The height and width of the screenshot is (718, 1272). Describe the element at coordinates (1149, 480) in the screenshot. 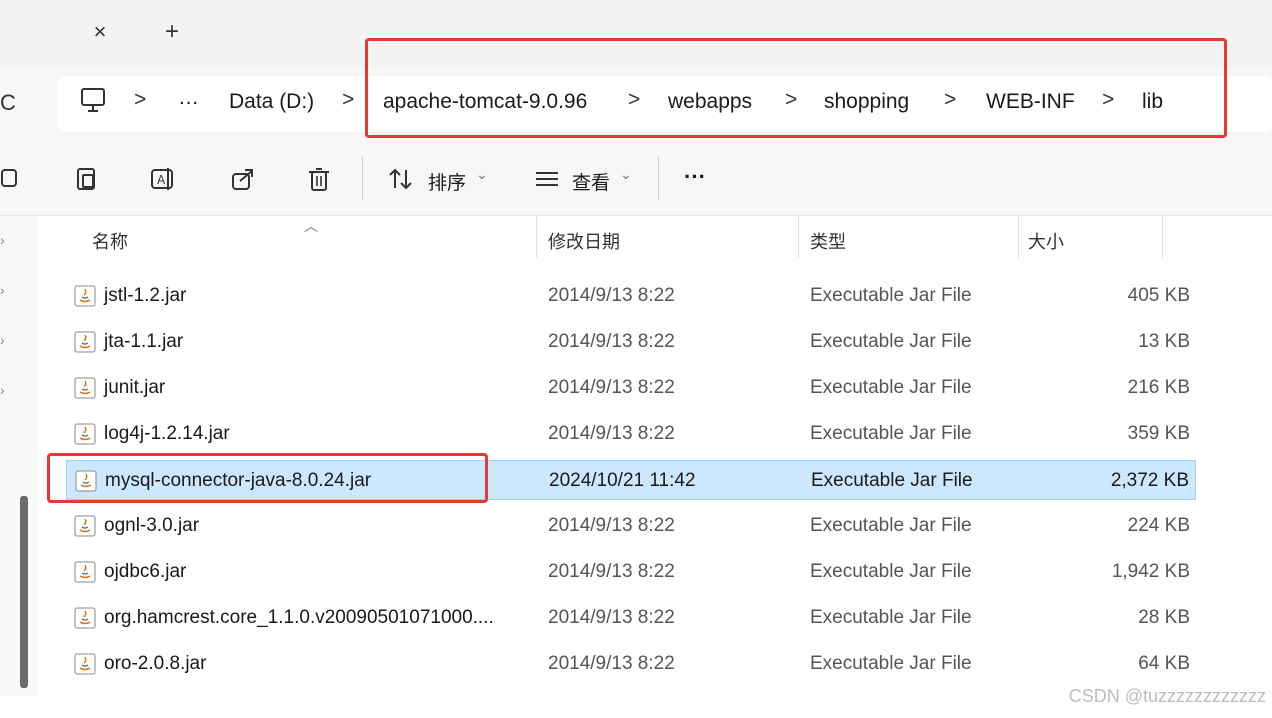

I see `file-size: 2,372 KB` at that location.